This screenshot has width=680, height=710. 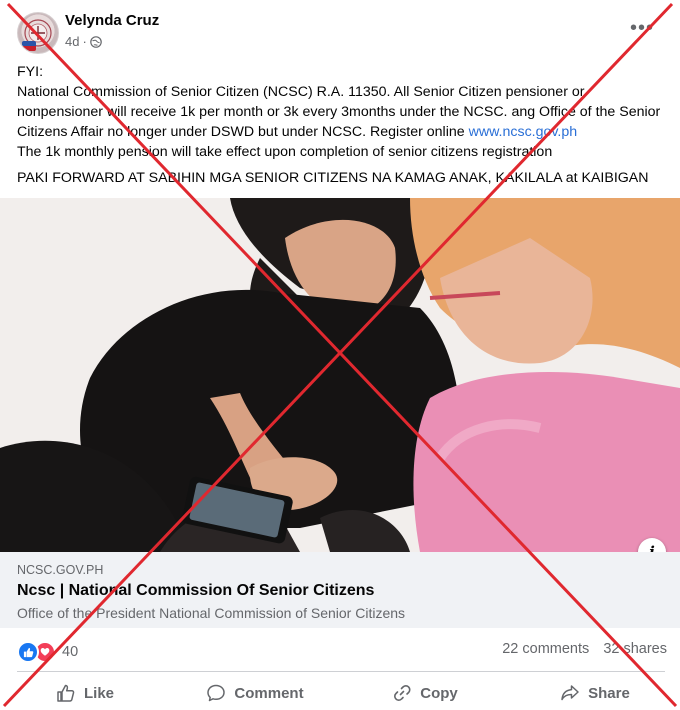 What do you see at coordinates (47, 652) in the screenshot?
I see `reactions: 40` at bounding box center [47, 652].